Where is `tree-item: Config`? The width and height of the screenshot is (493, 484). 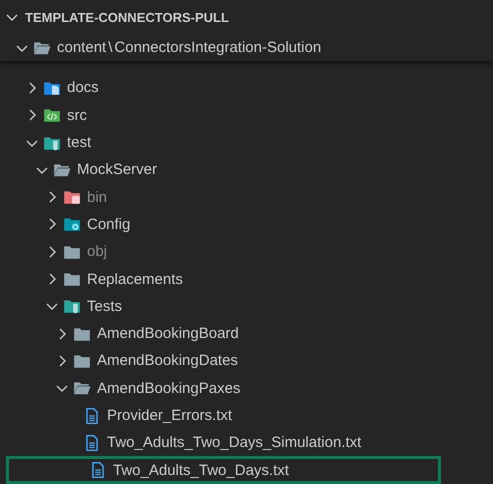 tree-item: Config is located at coordinates (246, 224).